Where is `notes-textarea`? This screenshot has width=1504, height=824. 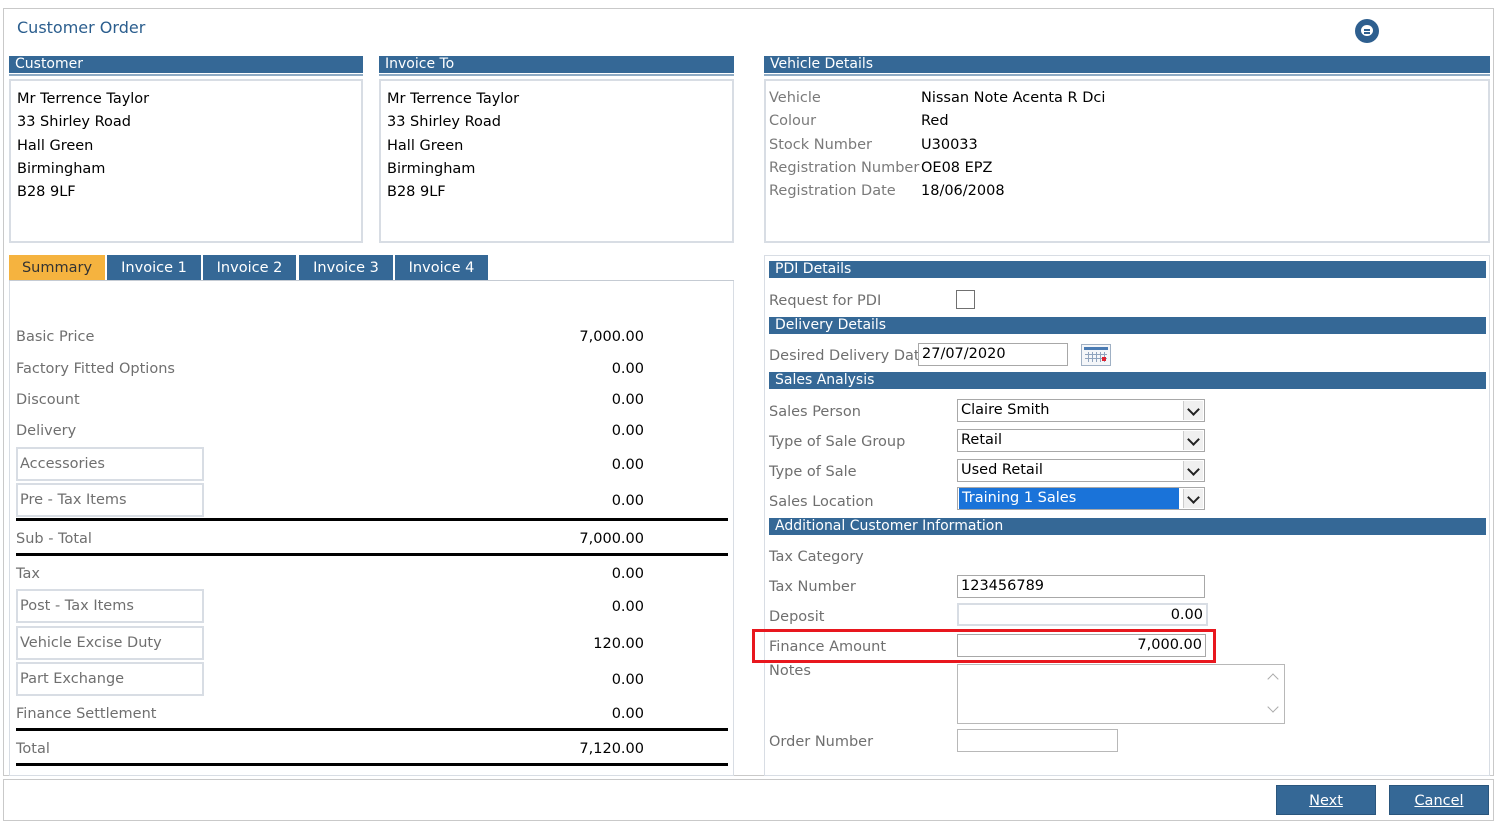 notes-textarea is located at coordinates (1121, 694).